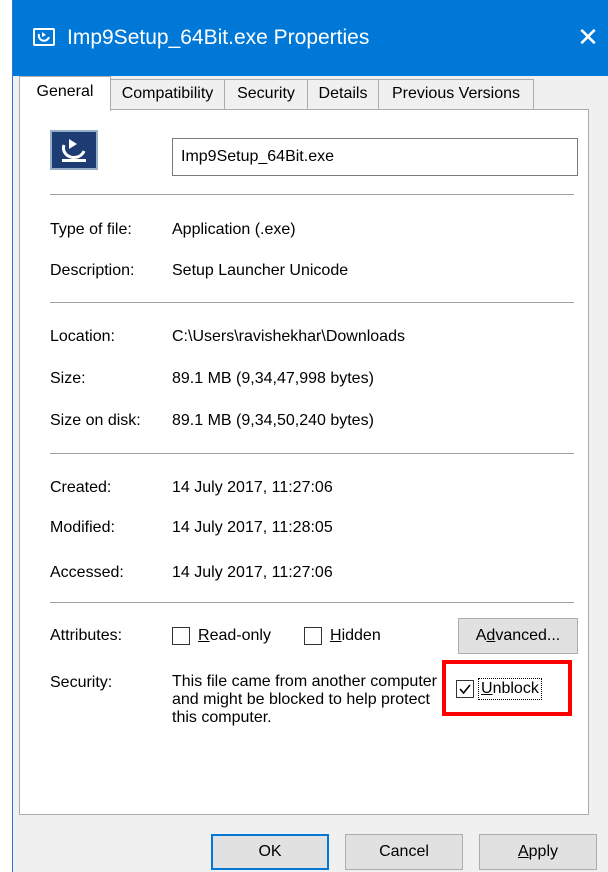 The width and height of the screenshot is (608, 872). I want to click on accessed-label: Accessed:, so click(87, 572).